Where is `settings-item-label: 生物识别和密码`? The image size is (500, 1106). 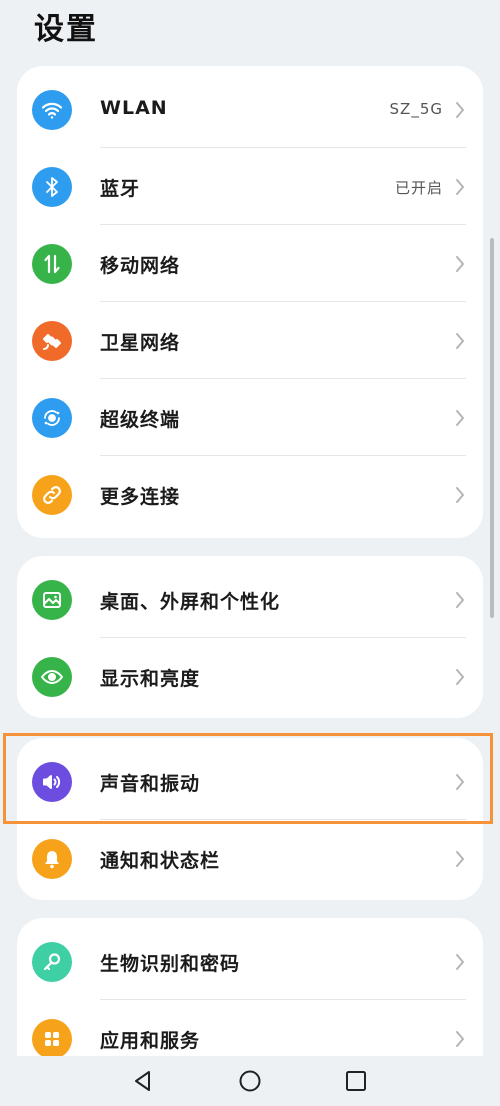 settings-item-label: 生物识别和密码 is located at coordinates (170, 964).